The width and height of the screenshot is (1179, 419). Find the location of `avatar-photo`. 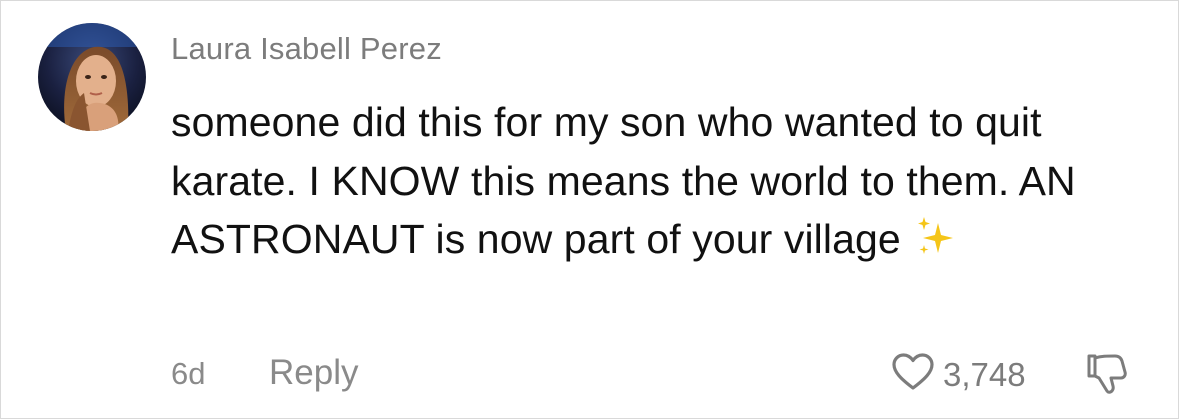

avatar-photo is located at coordinates (92, 77).